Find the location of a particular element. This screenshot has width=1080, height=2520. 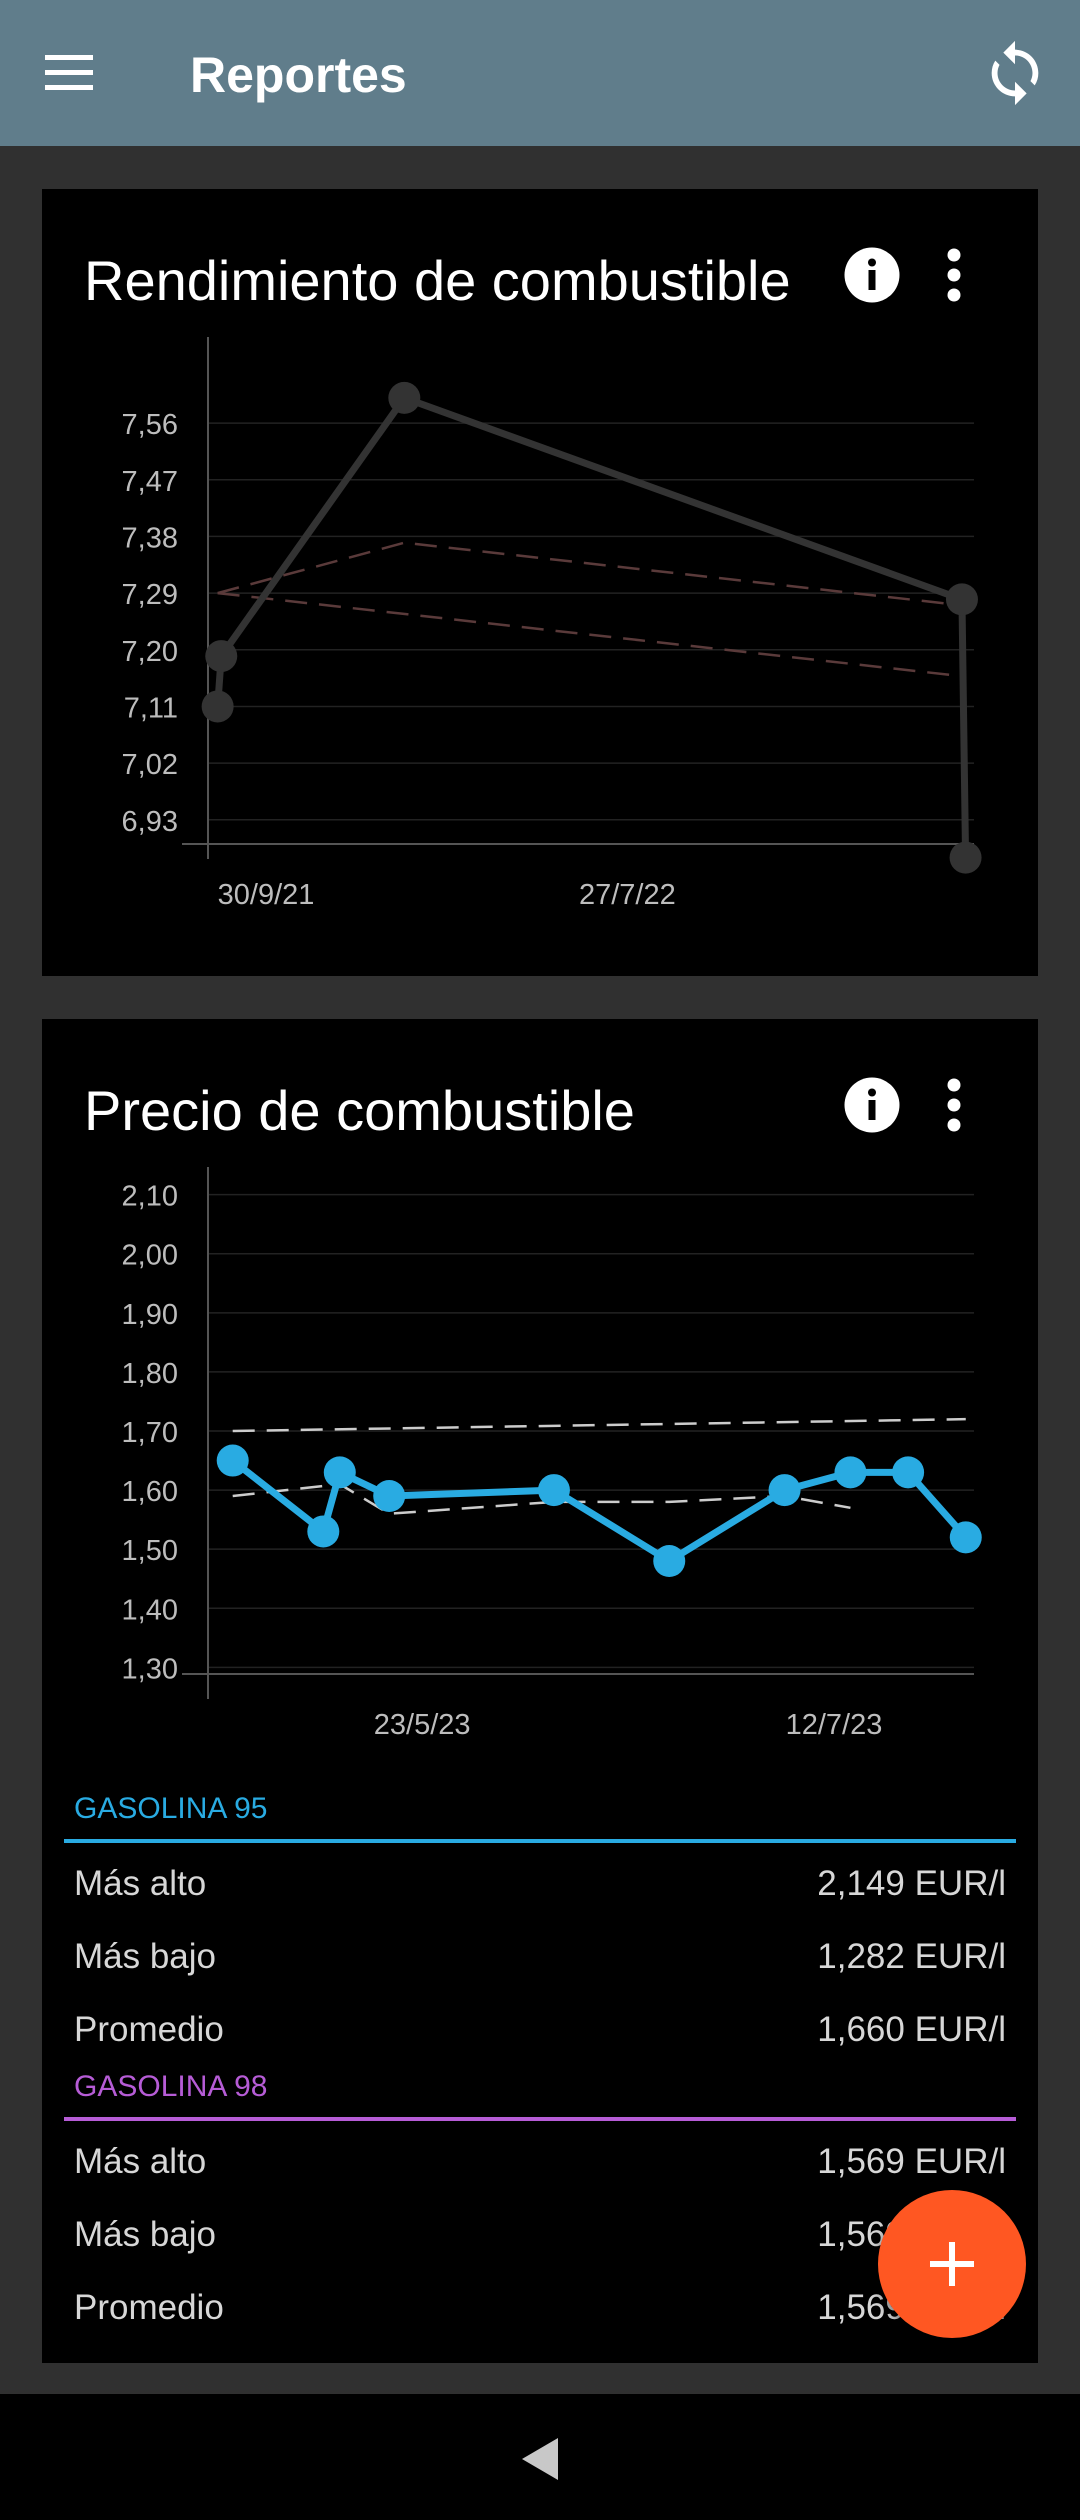

plus-icon is located at coordinates (952, 2264).